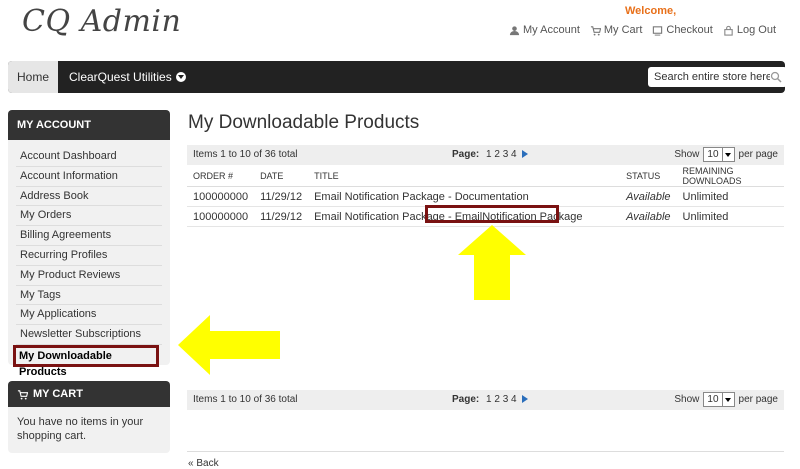 This screenshot has height=469, width=800. I want to click on sidebar-item-recurring-profiles: Recurring Profiles, so click(89, 256).